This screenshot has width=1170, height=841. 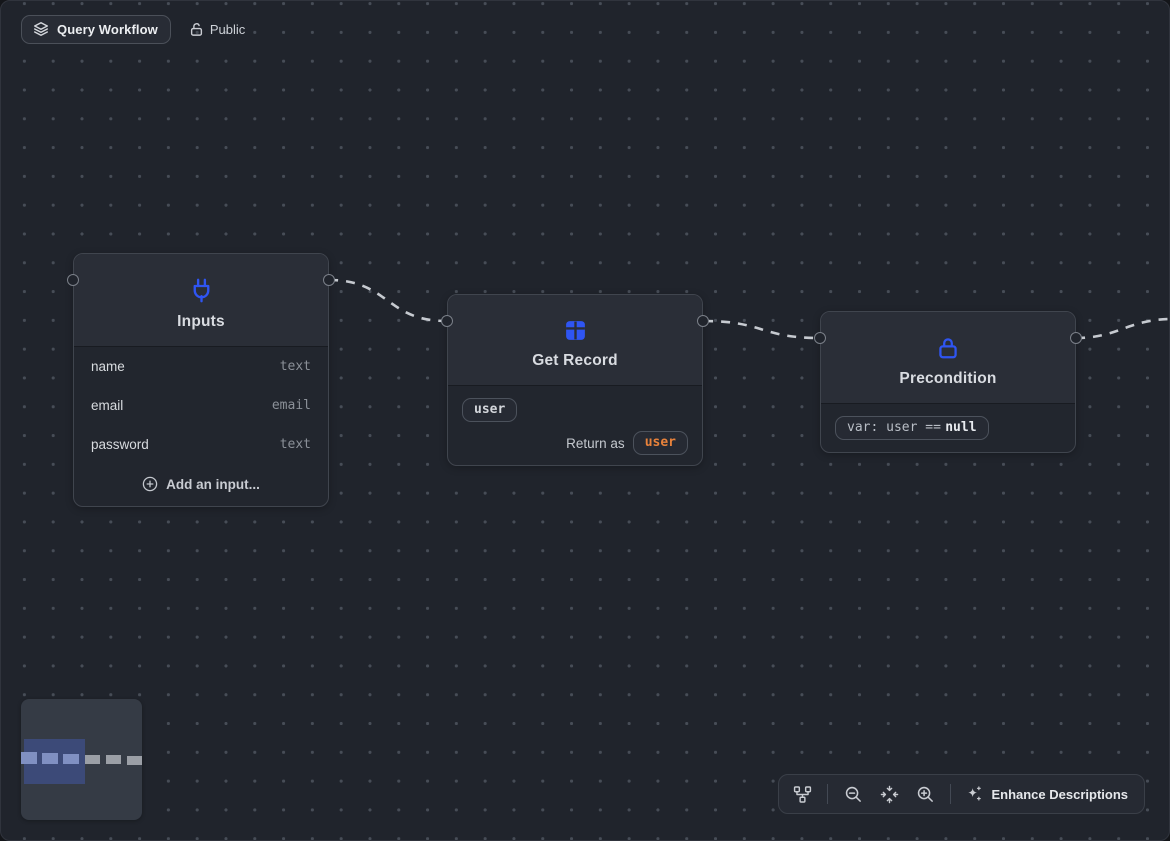 What do you see at coordinates (575, 360) in the screenshot?
I see `node-get-record-title: Get Record` at bounding box center [575, 360].